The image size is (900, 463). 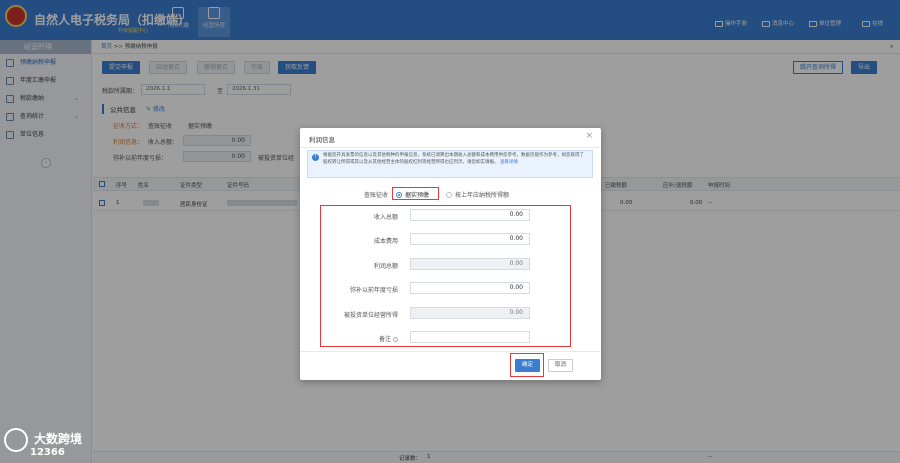 What do you see at coordinates (445, 276) in the screenshot?
I see `highlight-box` at bounding box center [445, 276].